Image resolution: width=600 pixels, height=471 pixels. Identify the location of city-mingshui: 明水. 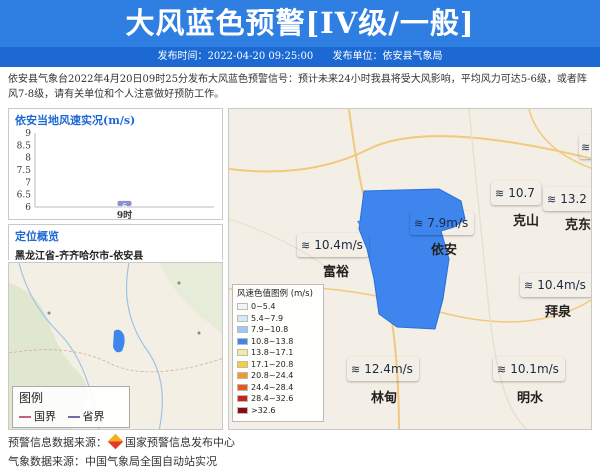
(530, 398).